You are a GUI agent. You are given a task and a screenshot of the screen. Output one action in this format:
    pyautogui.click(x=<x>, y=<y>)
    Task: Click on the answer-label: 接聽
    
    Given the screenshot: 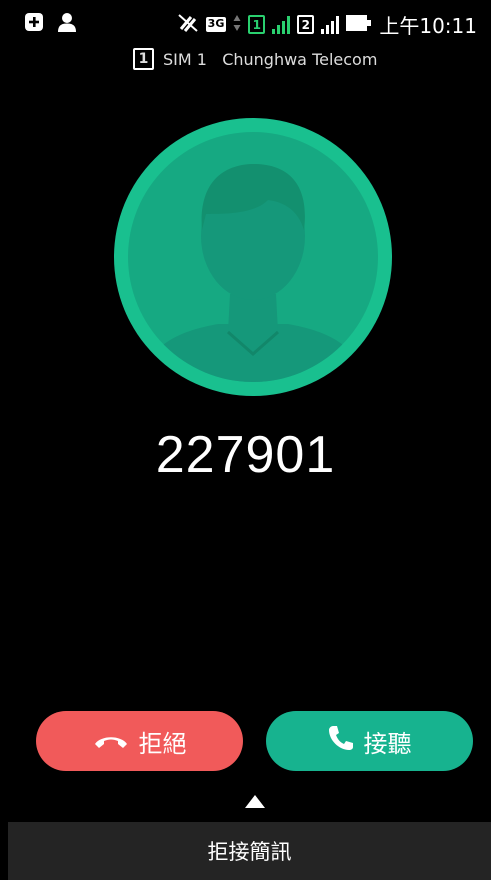 What is the action you would take?
    pyautogui.click(x=387, y=743)
    